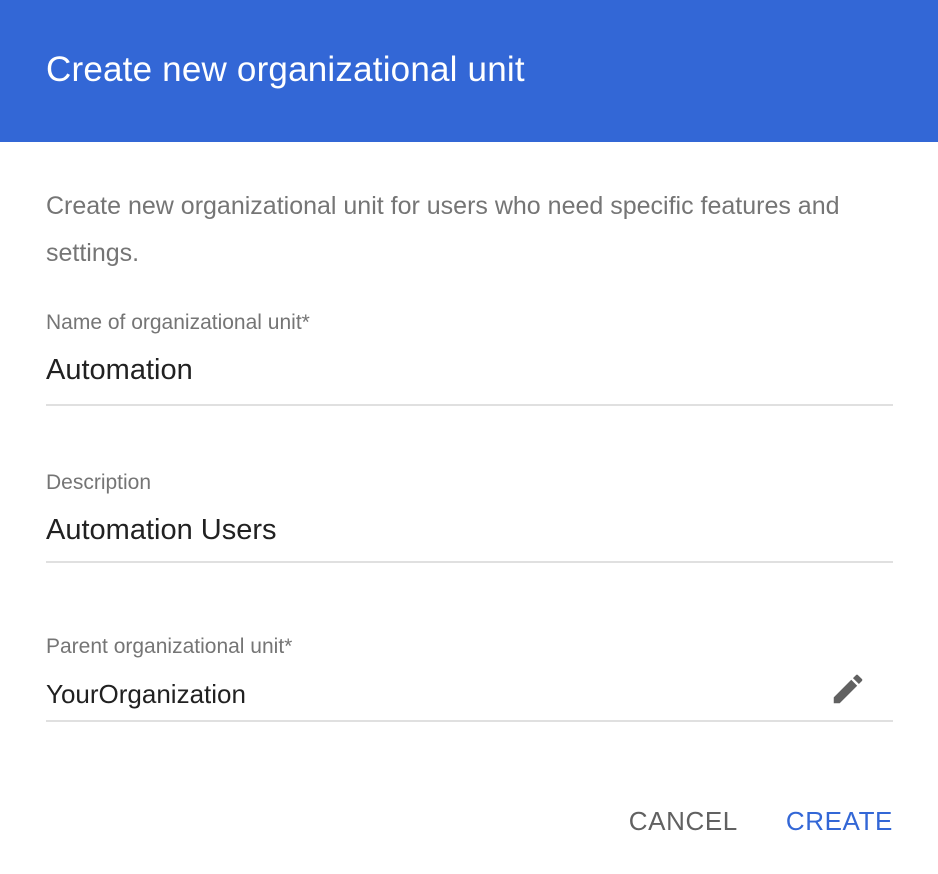  Describe the element at coordinates (285, 69) in the screenshot. I see `dialog-title: Create new organizational unit` at that location.